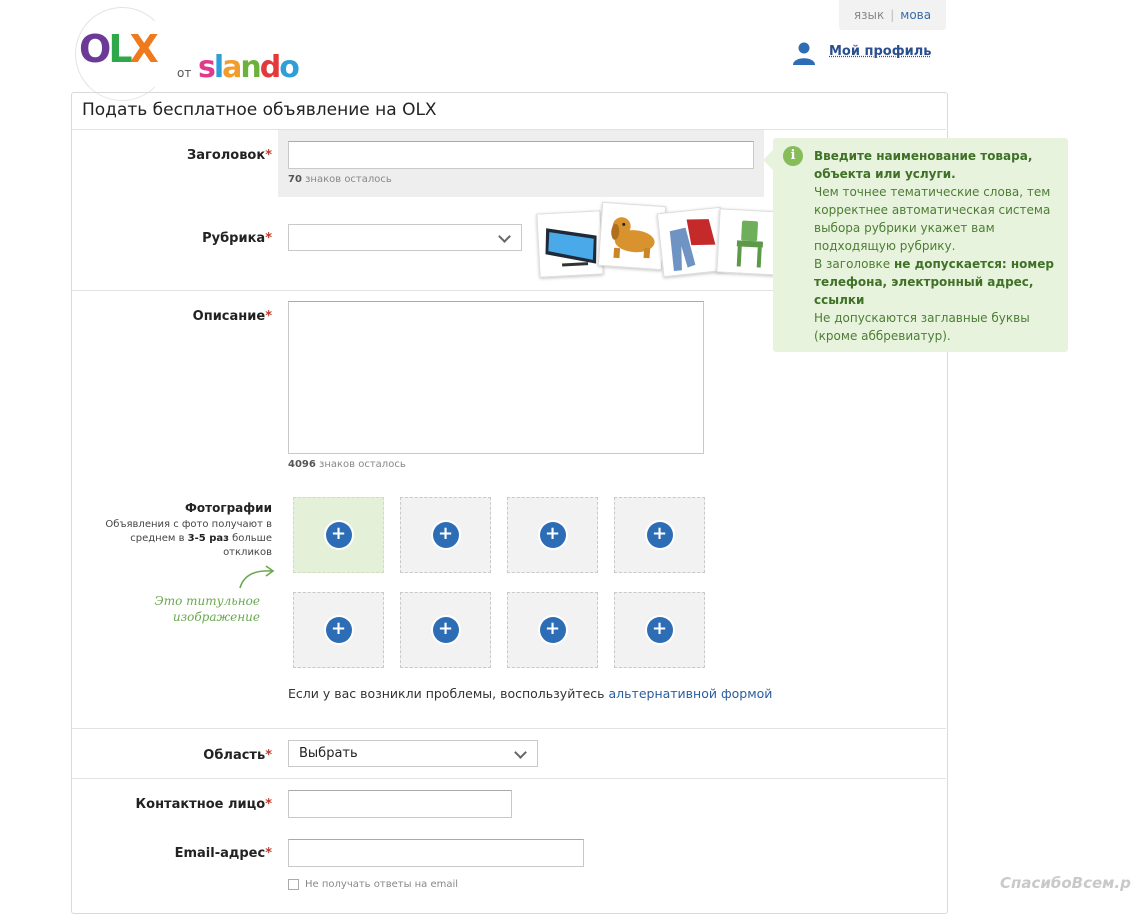 This screenshot has height=914, width=1131. Describe the element at coordinates (220, 853) in the screenshot. I see `email-label-text: Email-адрес` at that location.